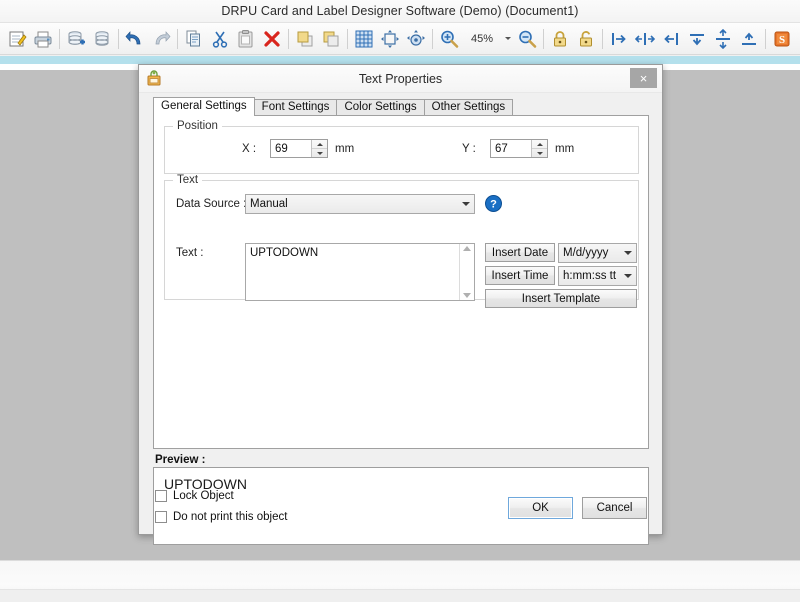 This screenshot has width=800, height=602. I want to click on y-position-value: 67, so click(501, 148).